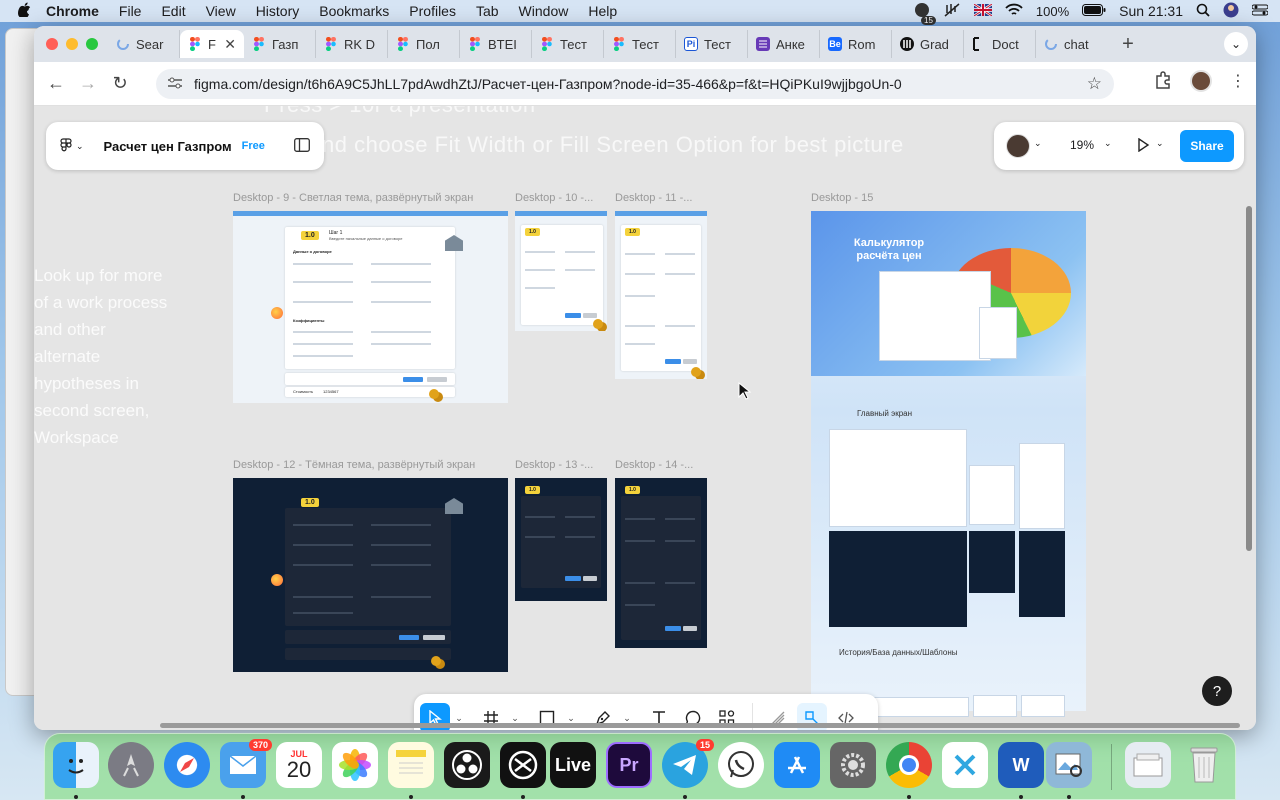  Describe the element at coordinates (573, 765) in the screenshot. I see `ableton-live-icon: Live` at that location.